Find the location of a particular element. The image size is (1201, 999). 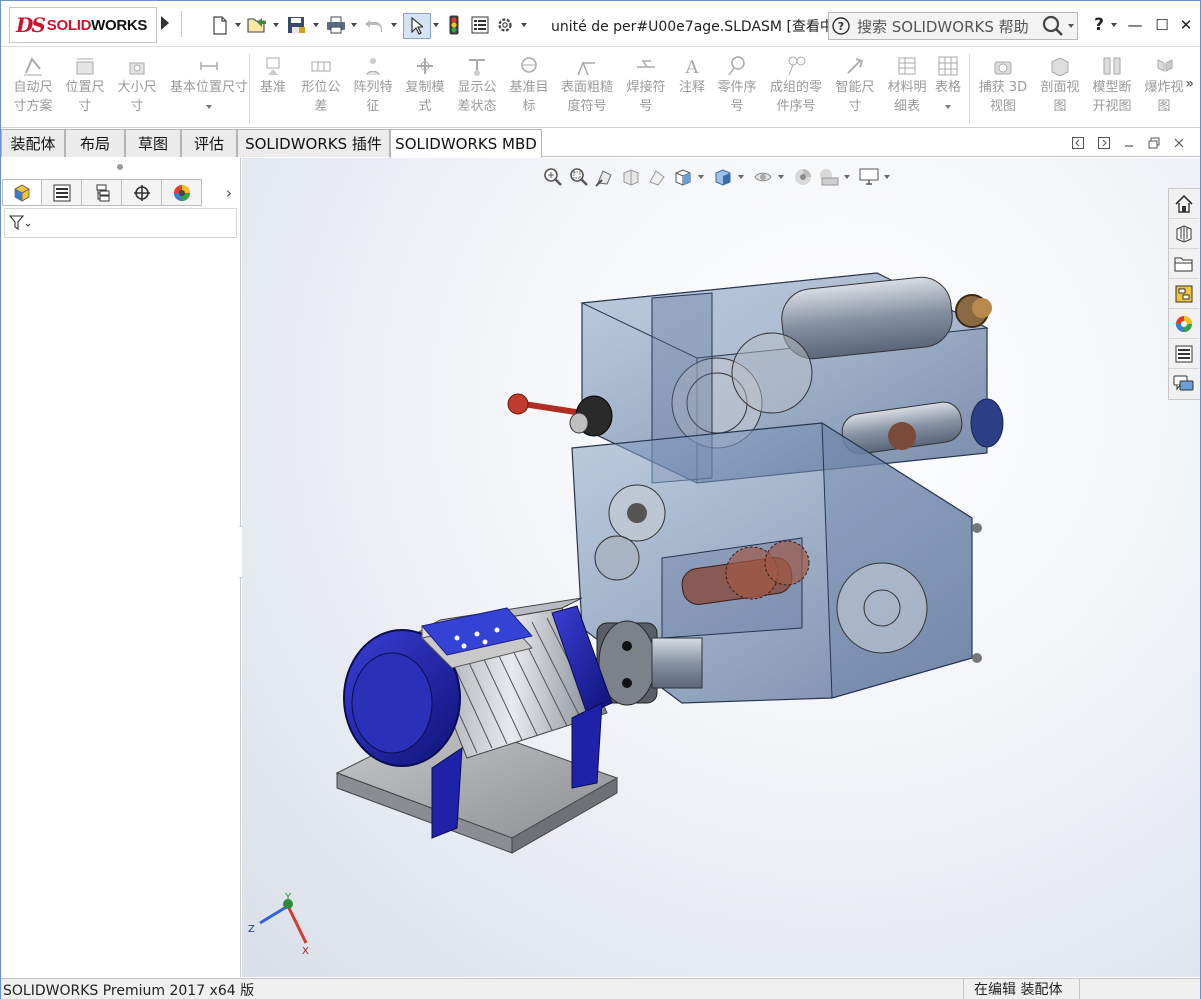

feature-tree-filter is located at coordinates (120, 223).